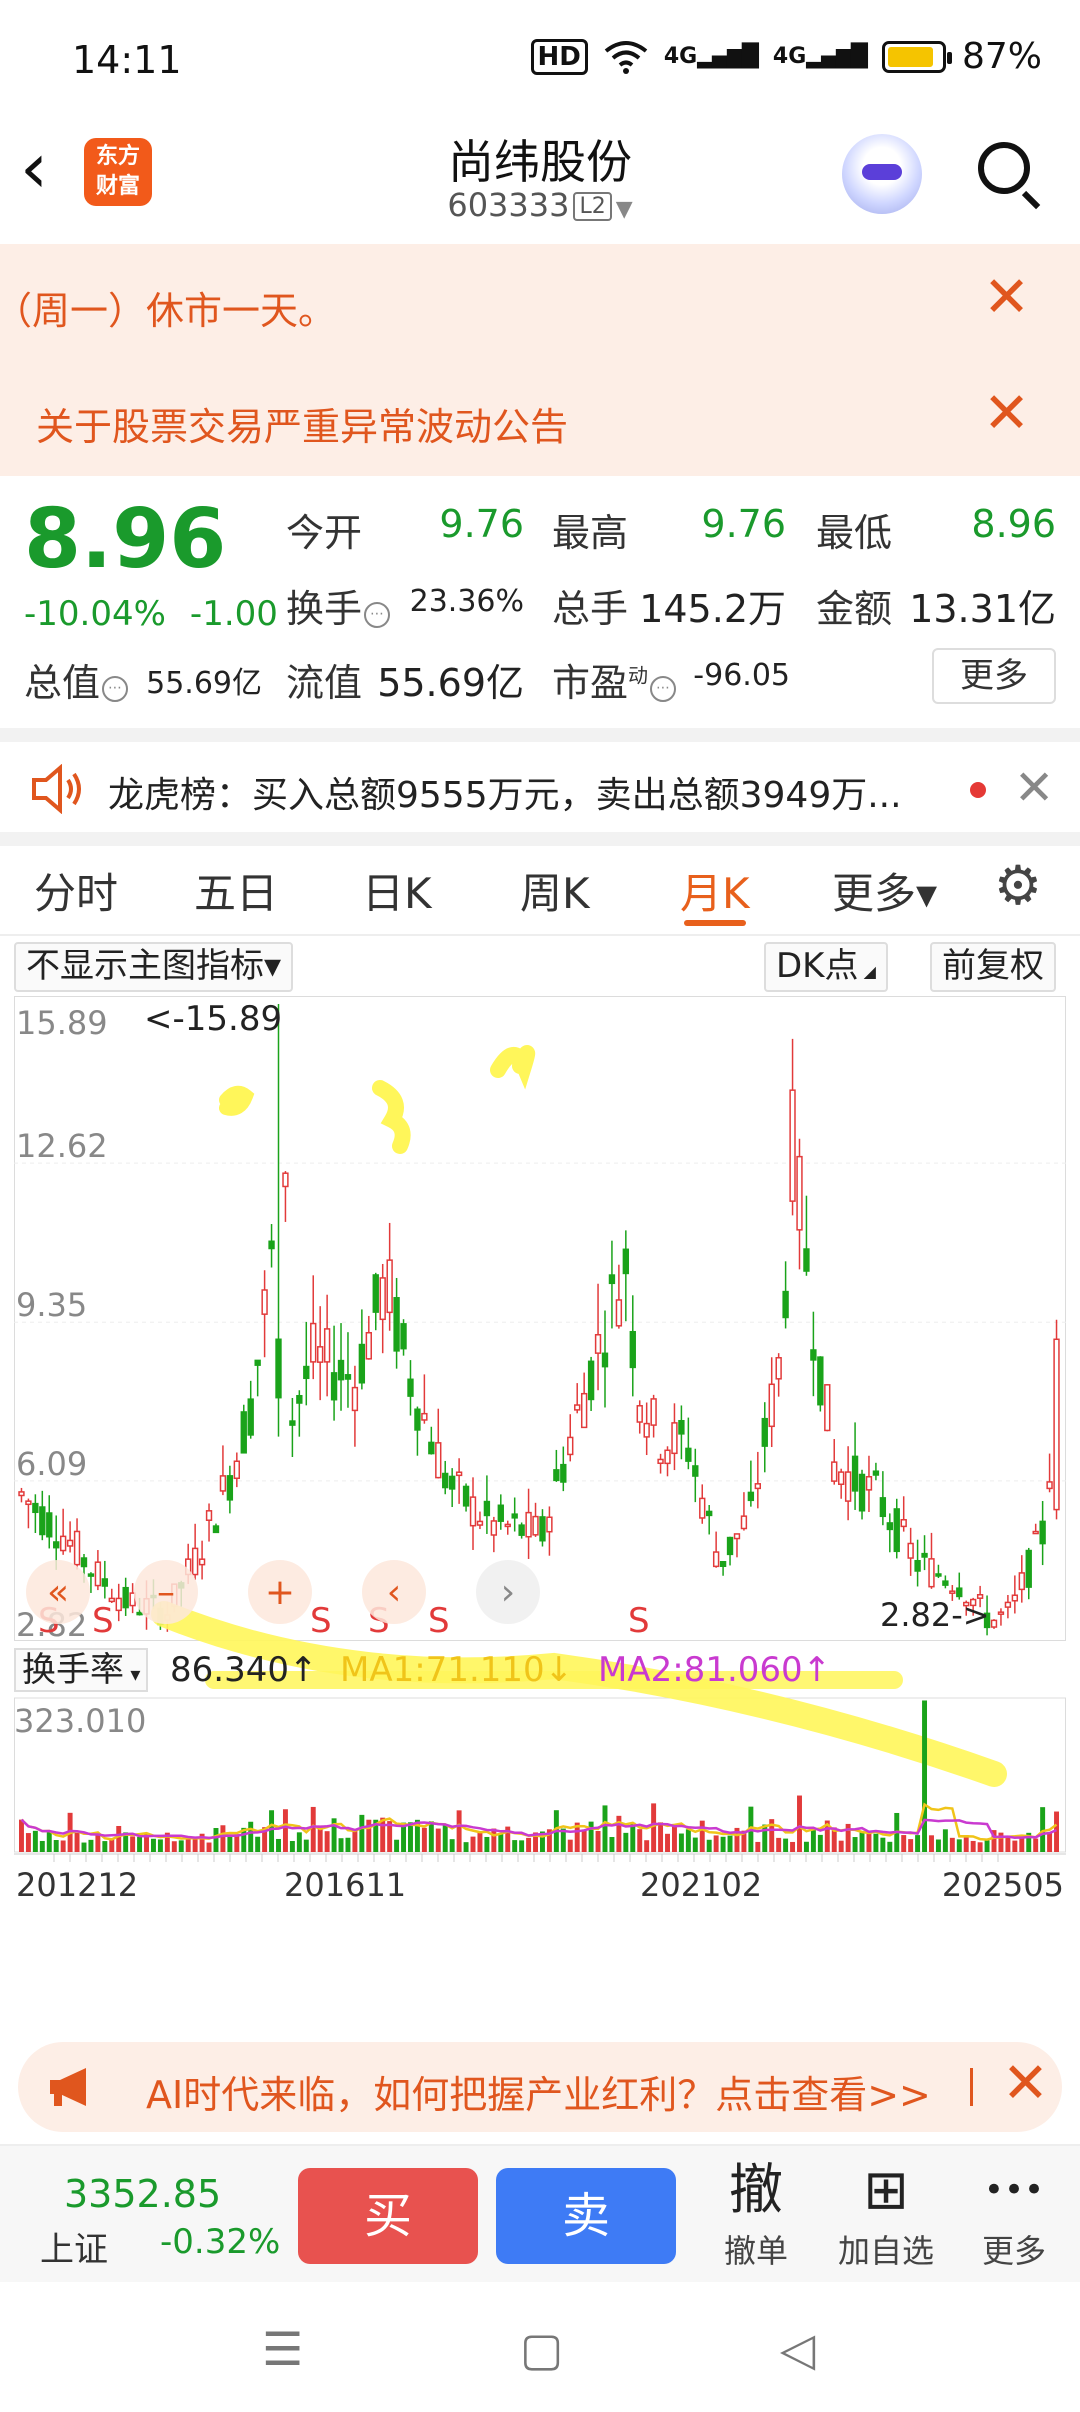 This screenshot has height=2412, width=1080. What do you see at coordinates (797, 2349) in the screenshot?
I see `back-nav-icon: ◁` at bounding box center [797, 2349].